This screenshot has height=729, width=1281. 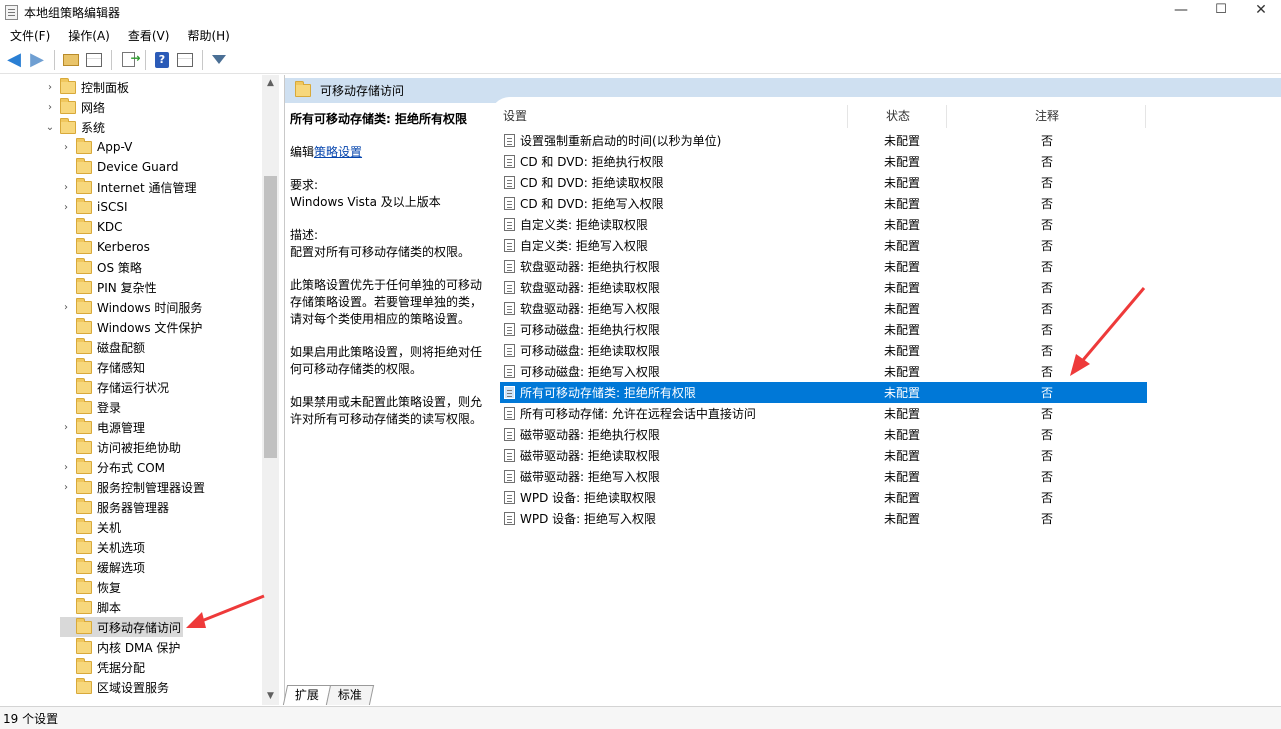 What do you see at coordinates (350, 695) in the screenshot?
I see `tab-standard: 标准` at bounding box center [350, 695].